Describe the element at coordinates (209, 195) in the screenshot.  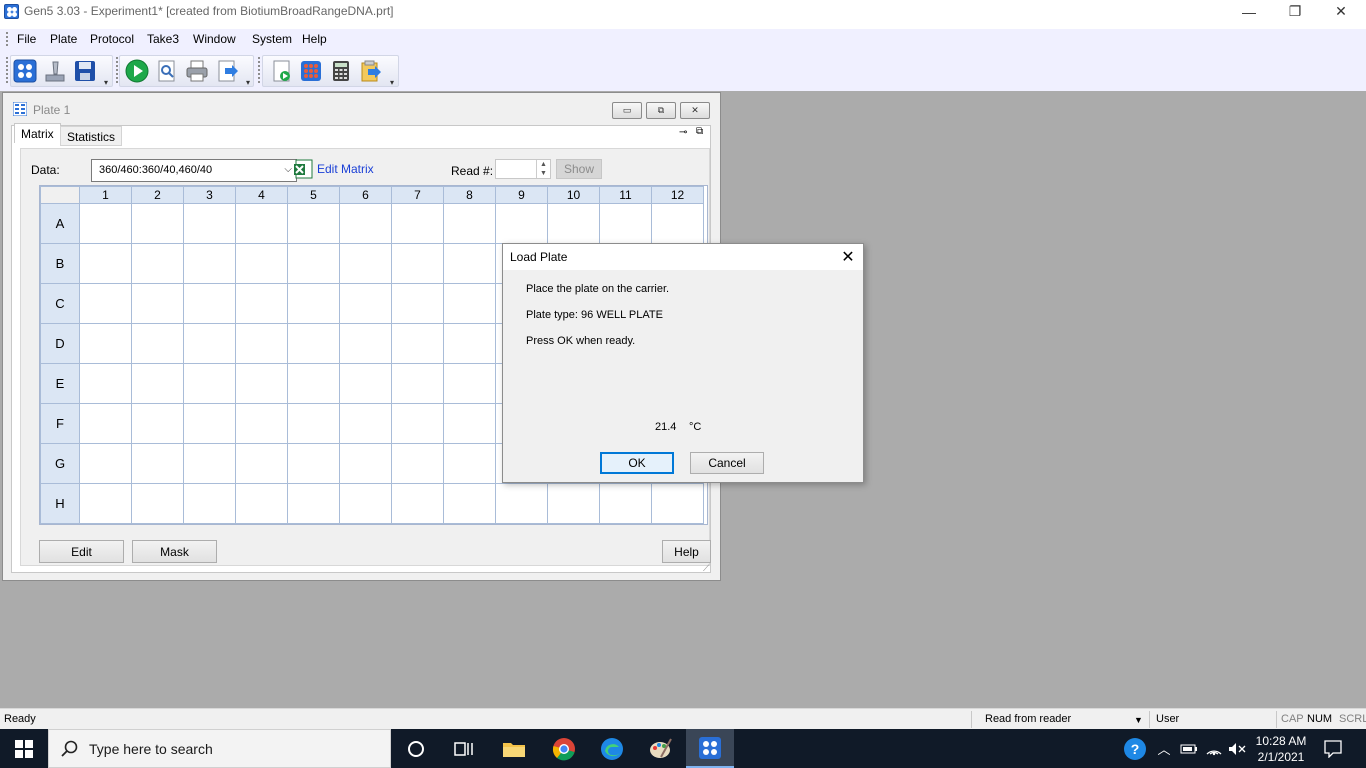
I see `column-header: 3` at that location.